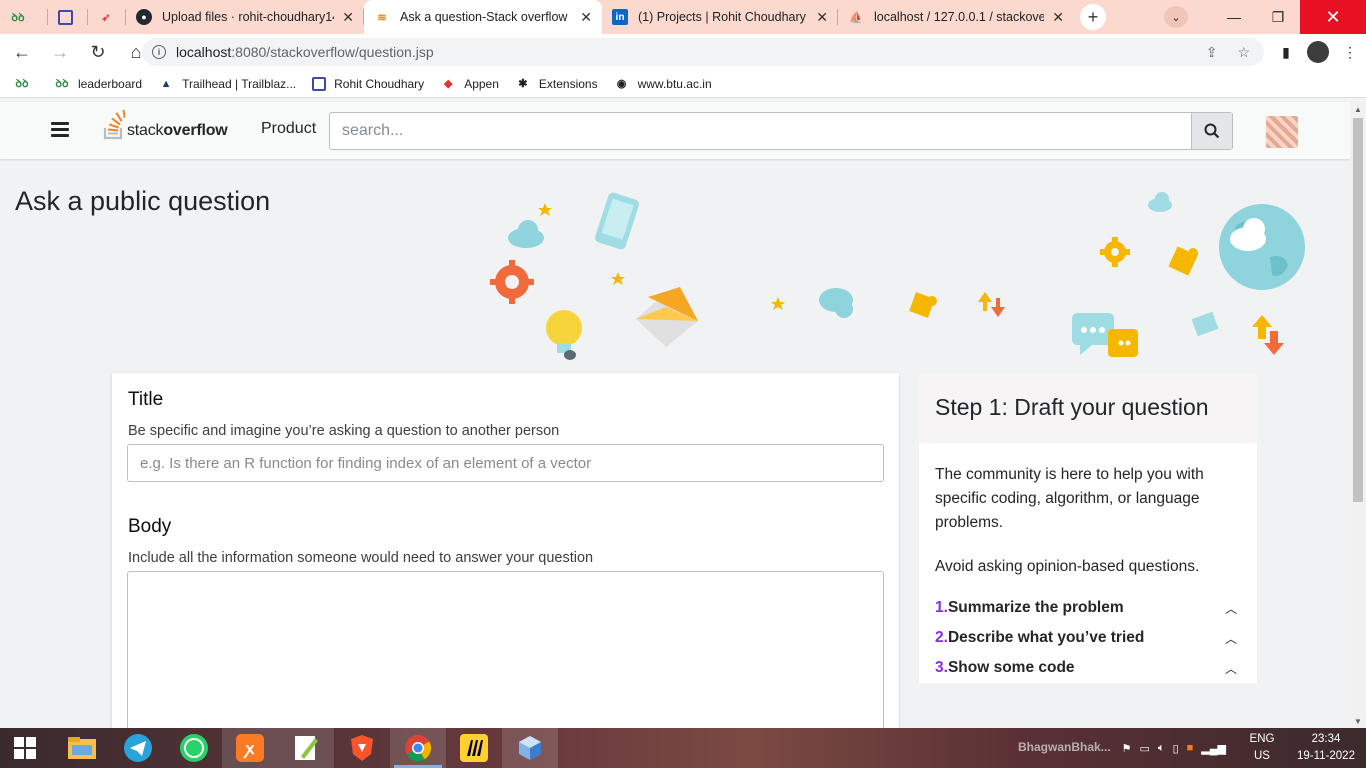  What do you see at coordinates (1286, 52) in the screenshot?
I see `side-panel-icon: ▮` at bounding box center [1286, 52].